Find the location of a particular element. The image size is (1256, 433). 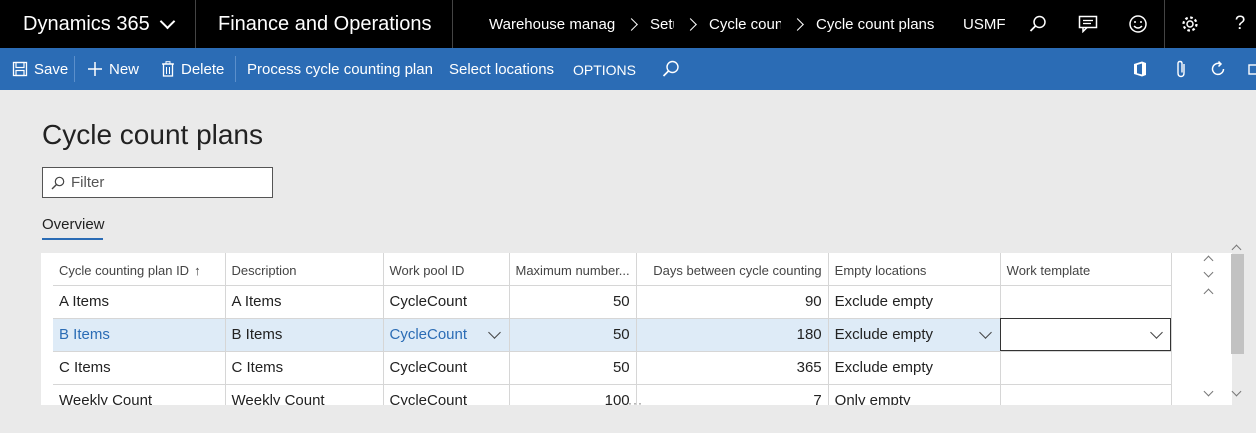

cell-days-between: 180 is located at coordinates (732, 335).